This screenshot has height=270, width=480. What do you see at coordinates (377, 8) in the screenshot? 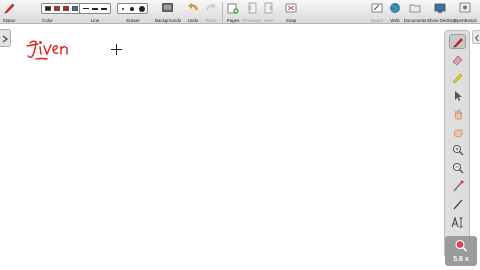
I see `board-icon` at bounding box center [377, 8].